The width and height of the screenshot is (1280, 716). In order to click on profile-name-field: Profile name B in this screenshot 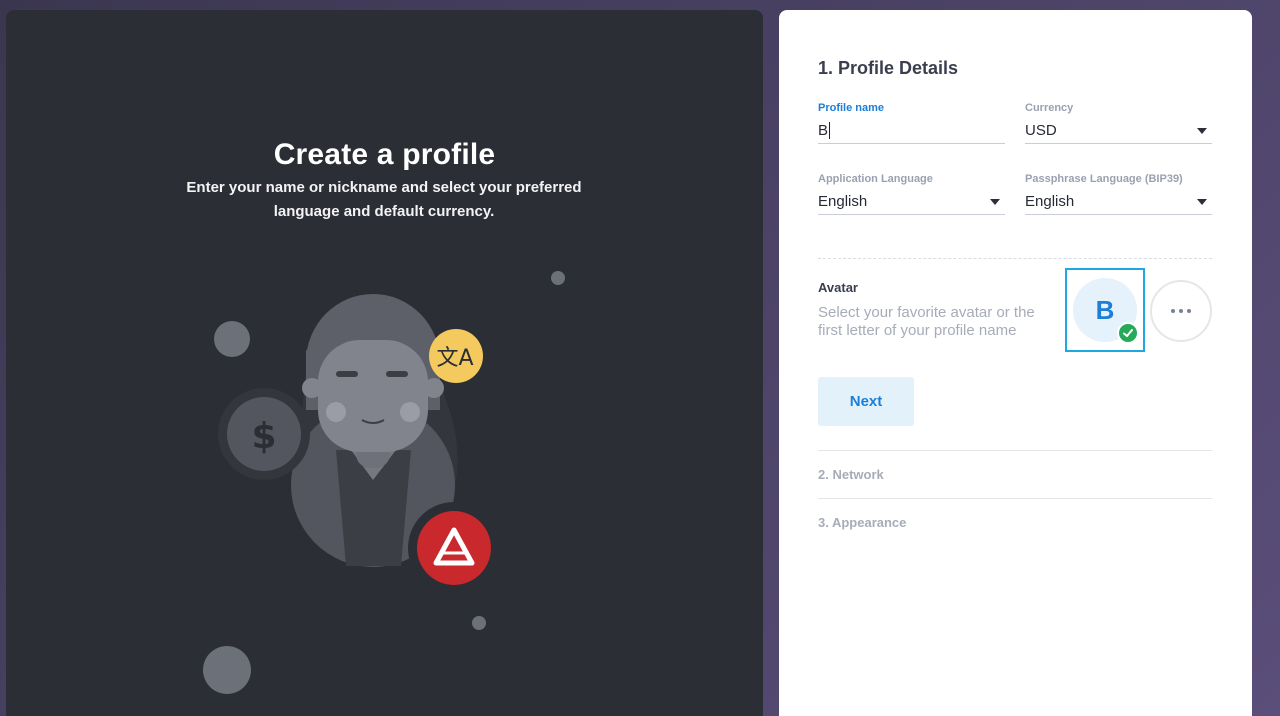, I will do `click(911, 123)`.